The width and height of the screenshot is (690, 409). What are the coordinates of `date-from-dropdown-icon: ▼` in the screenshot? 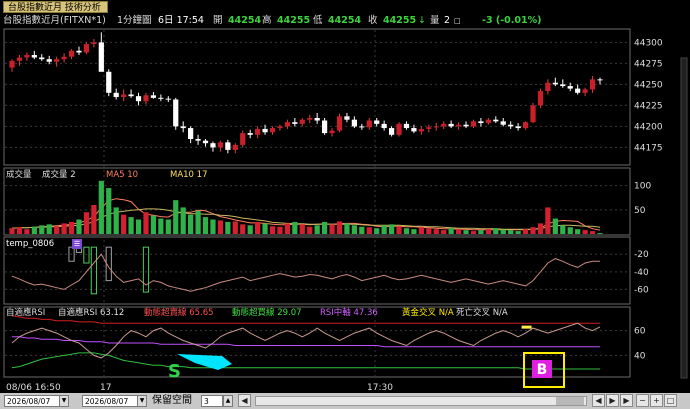 It's located at (64, 401).